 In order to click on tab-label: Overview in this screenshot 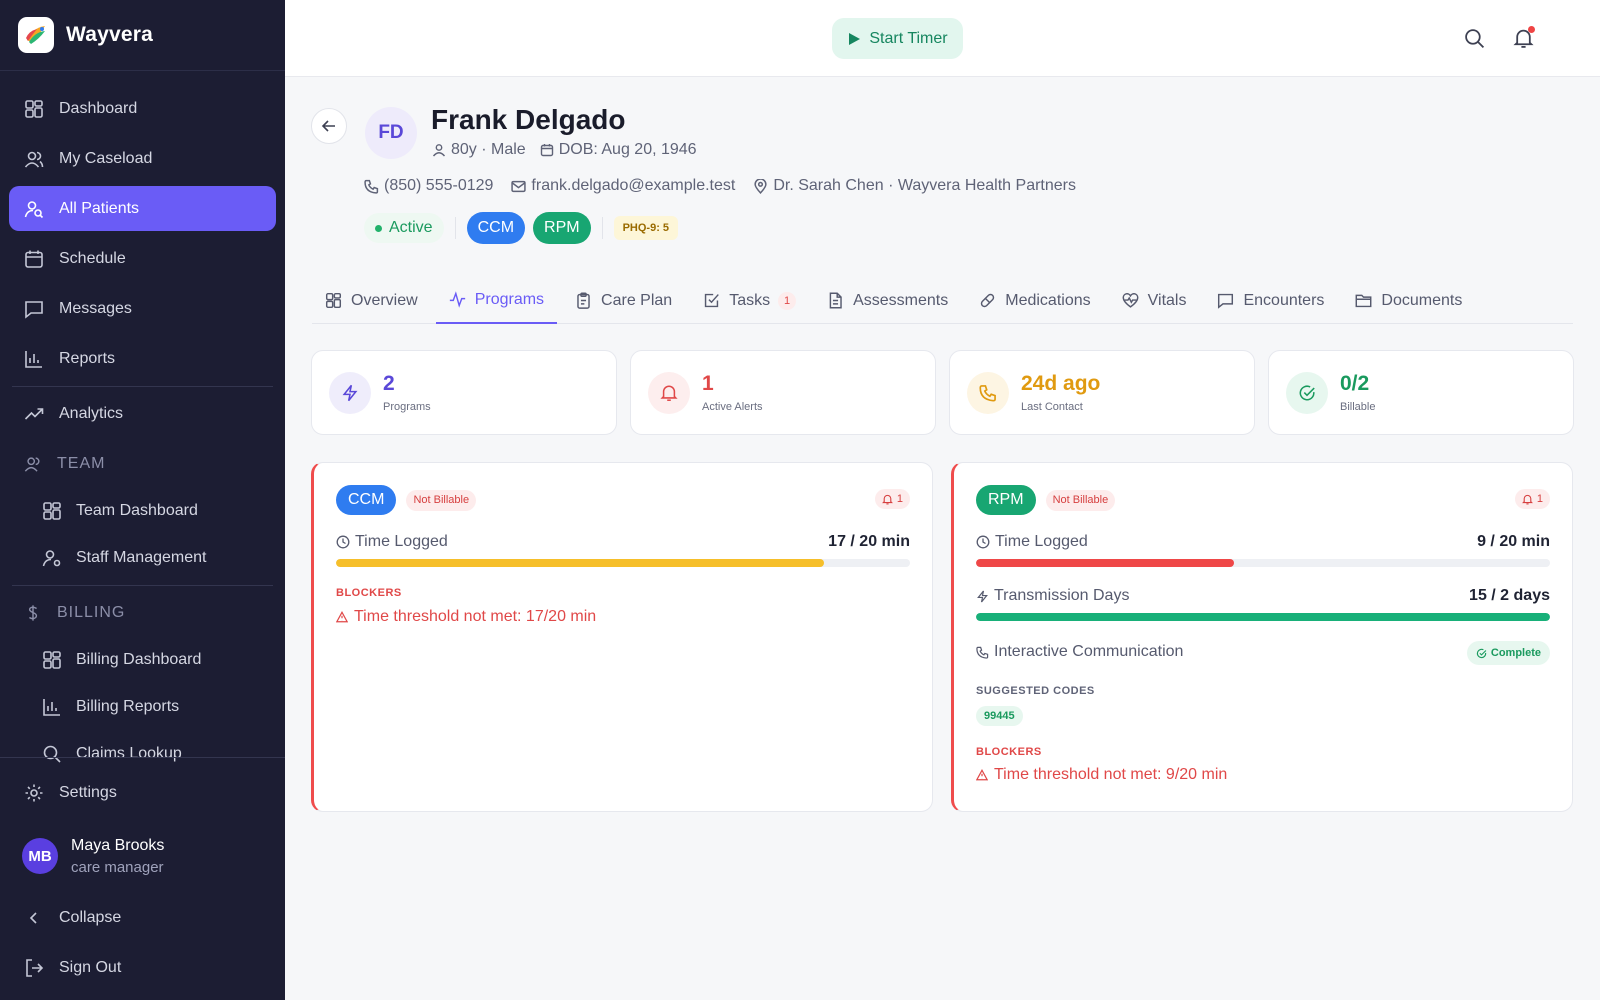, I will do `click(384, 300)`.